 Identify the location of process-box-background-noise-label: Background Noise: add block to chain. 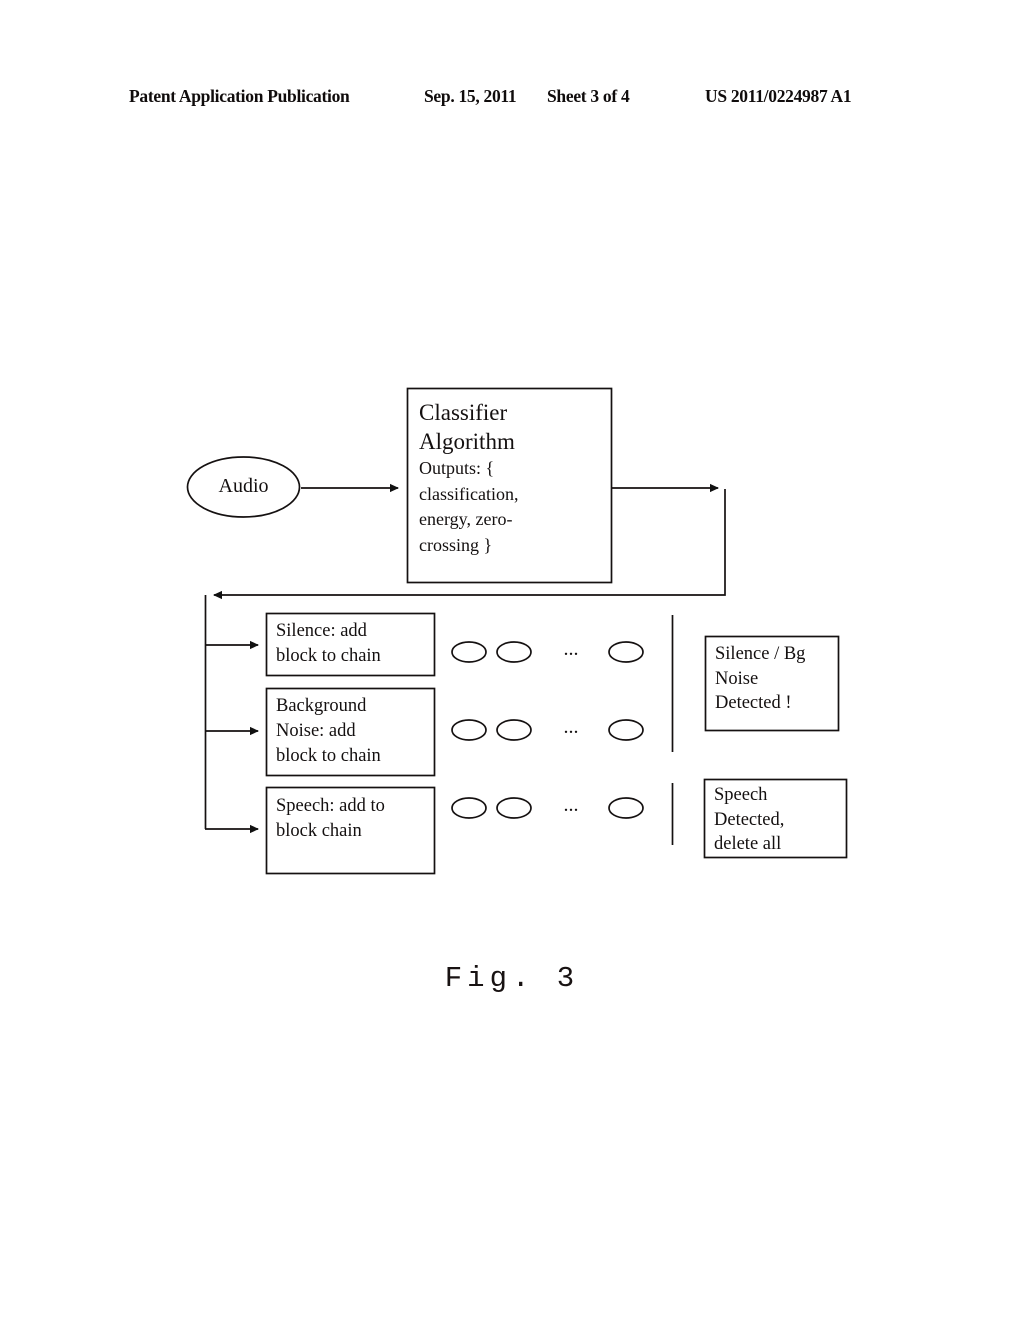
(328, 731).